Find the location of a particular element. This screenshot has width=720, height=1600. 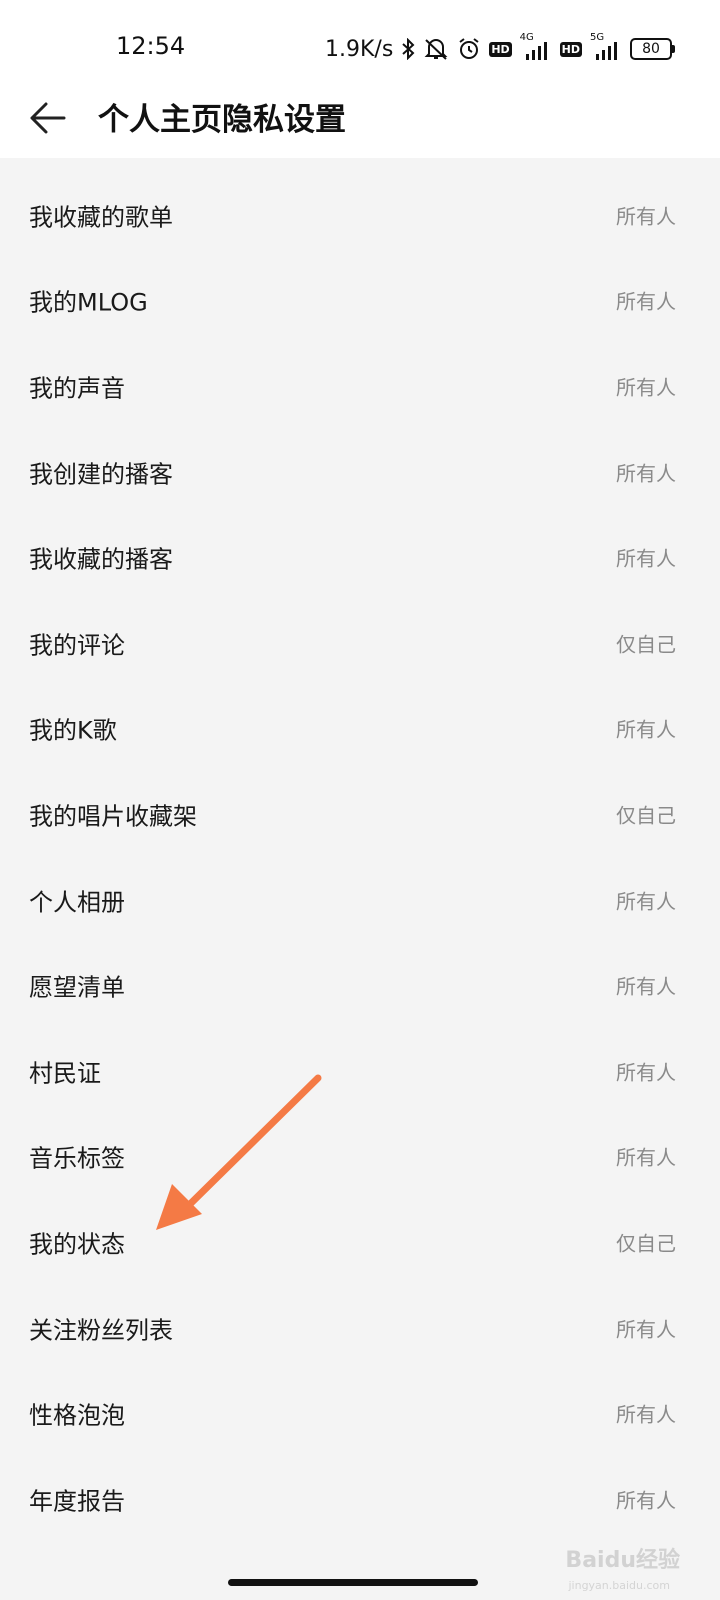

status-icons: 1.9K/s HD 4G HD 5G 80 is located at coordinates (500, 49).